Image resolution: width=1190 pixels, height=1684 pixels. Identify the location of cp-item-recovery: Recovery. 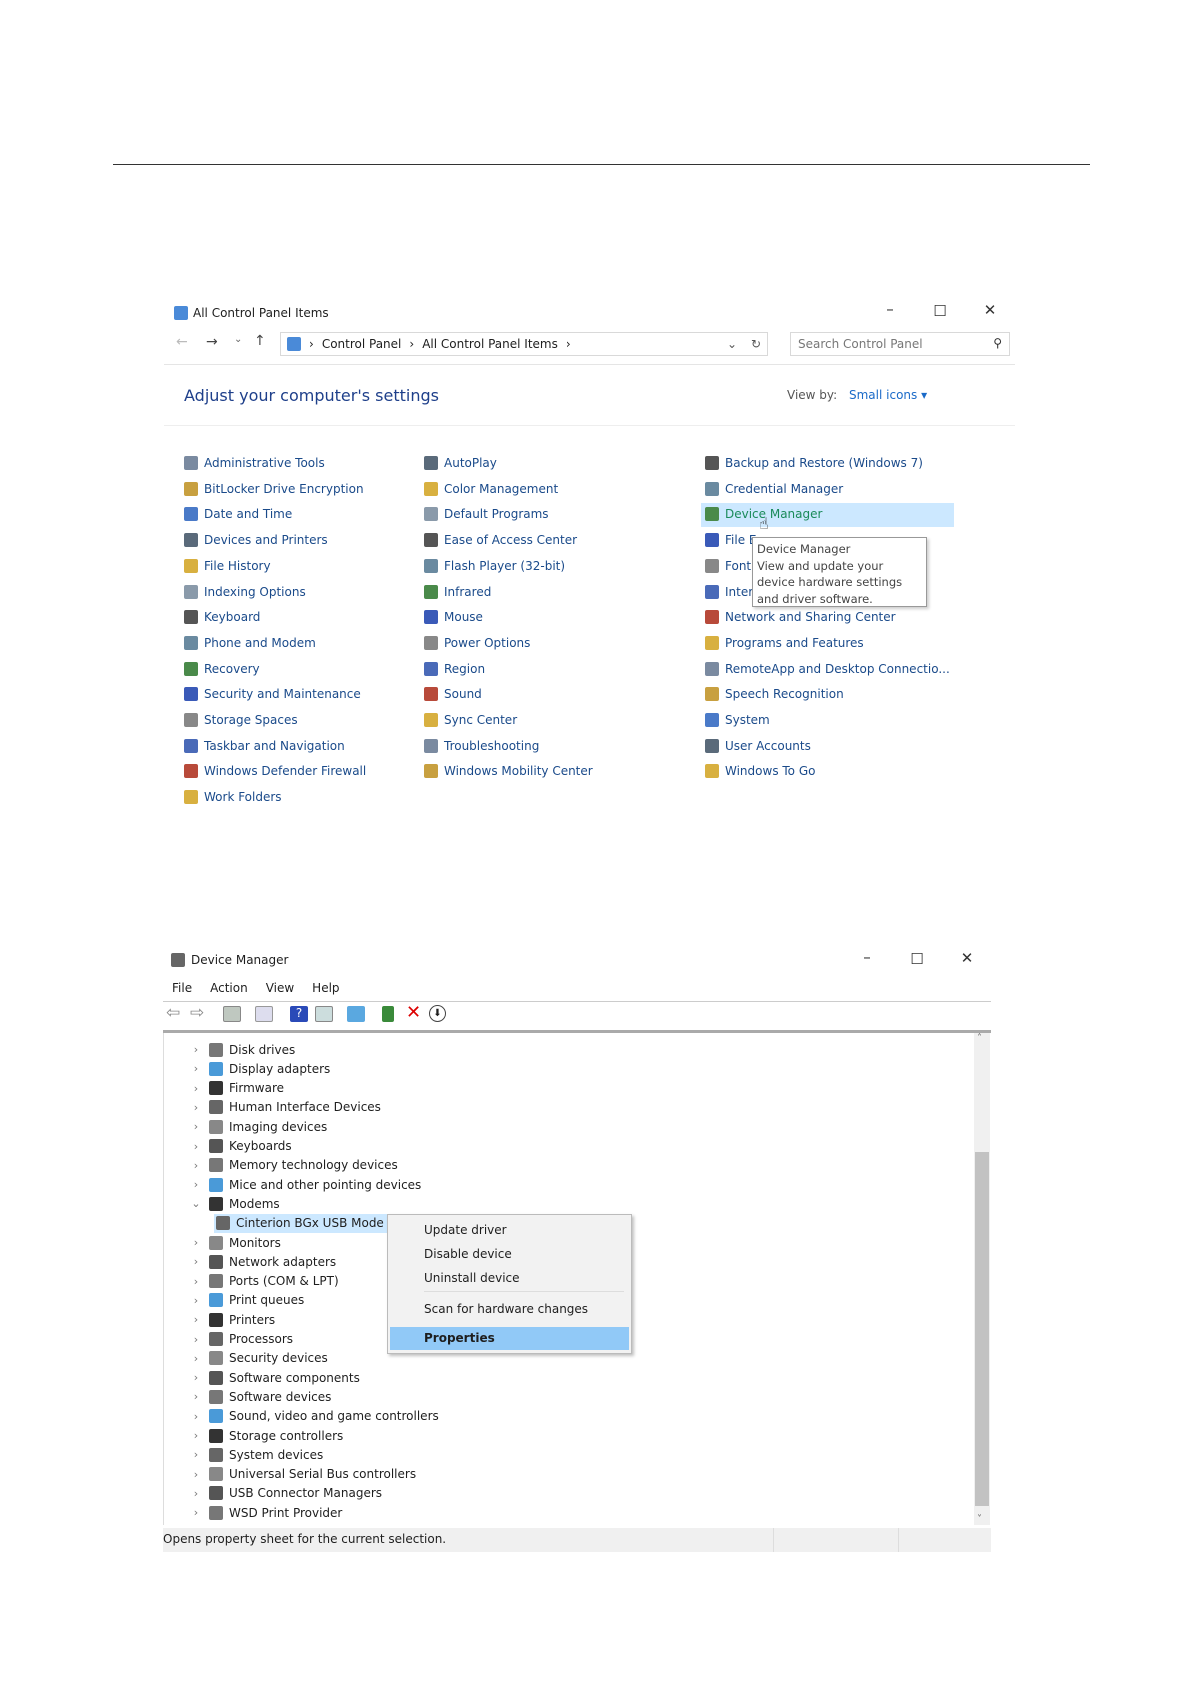
(222, 669).